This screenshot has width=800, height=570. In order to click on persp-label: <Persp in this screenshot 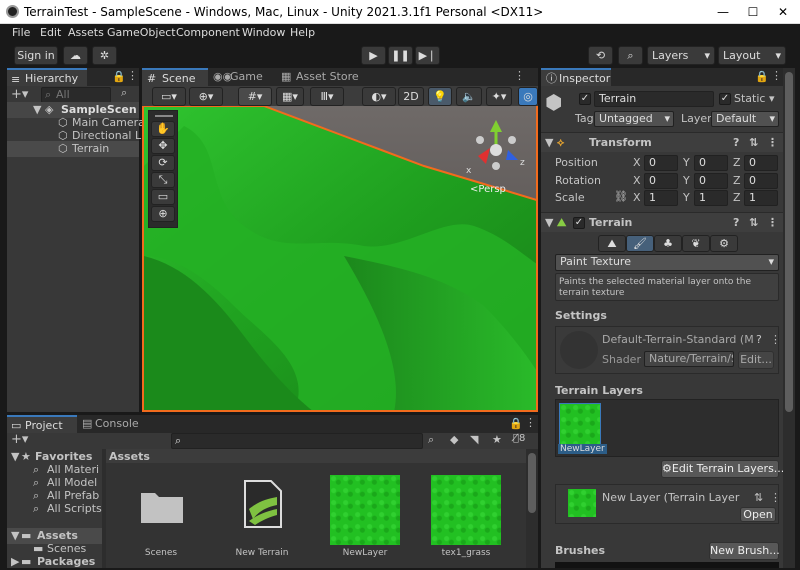, I will do `click(488, 189)`.